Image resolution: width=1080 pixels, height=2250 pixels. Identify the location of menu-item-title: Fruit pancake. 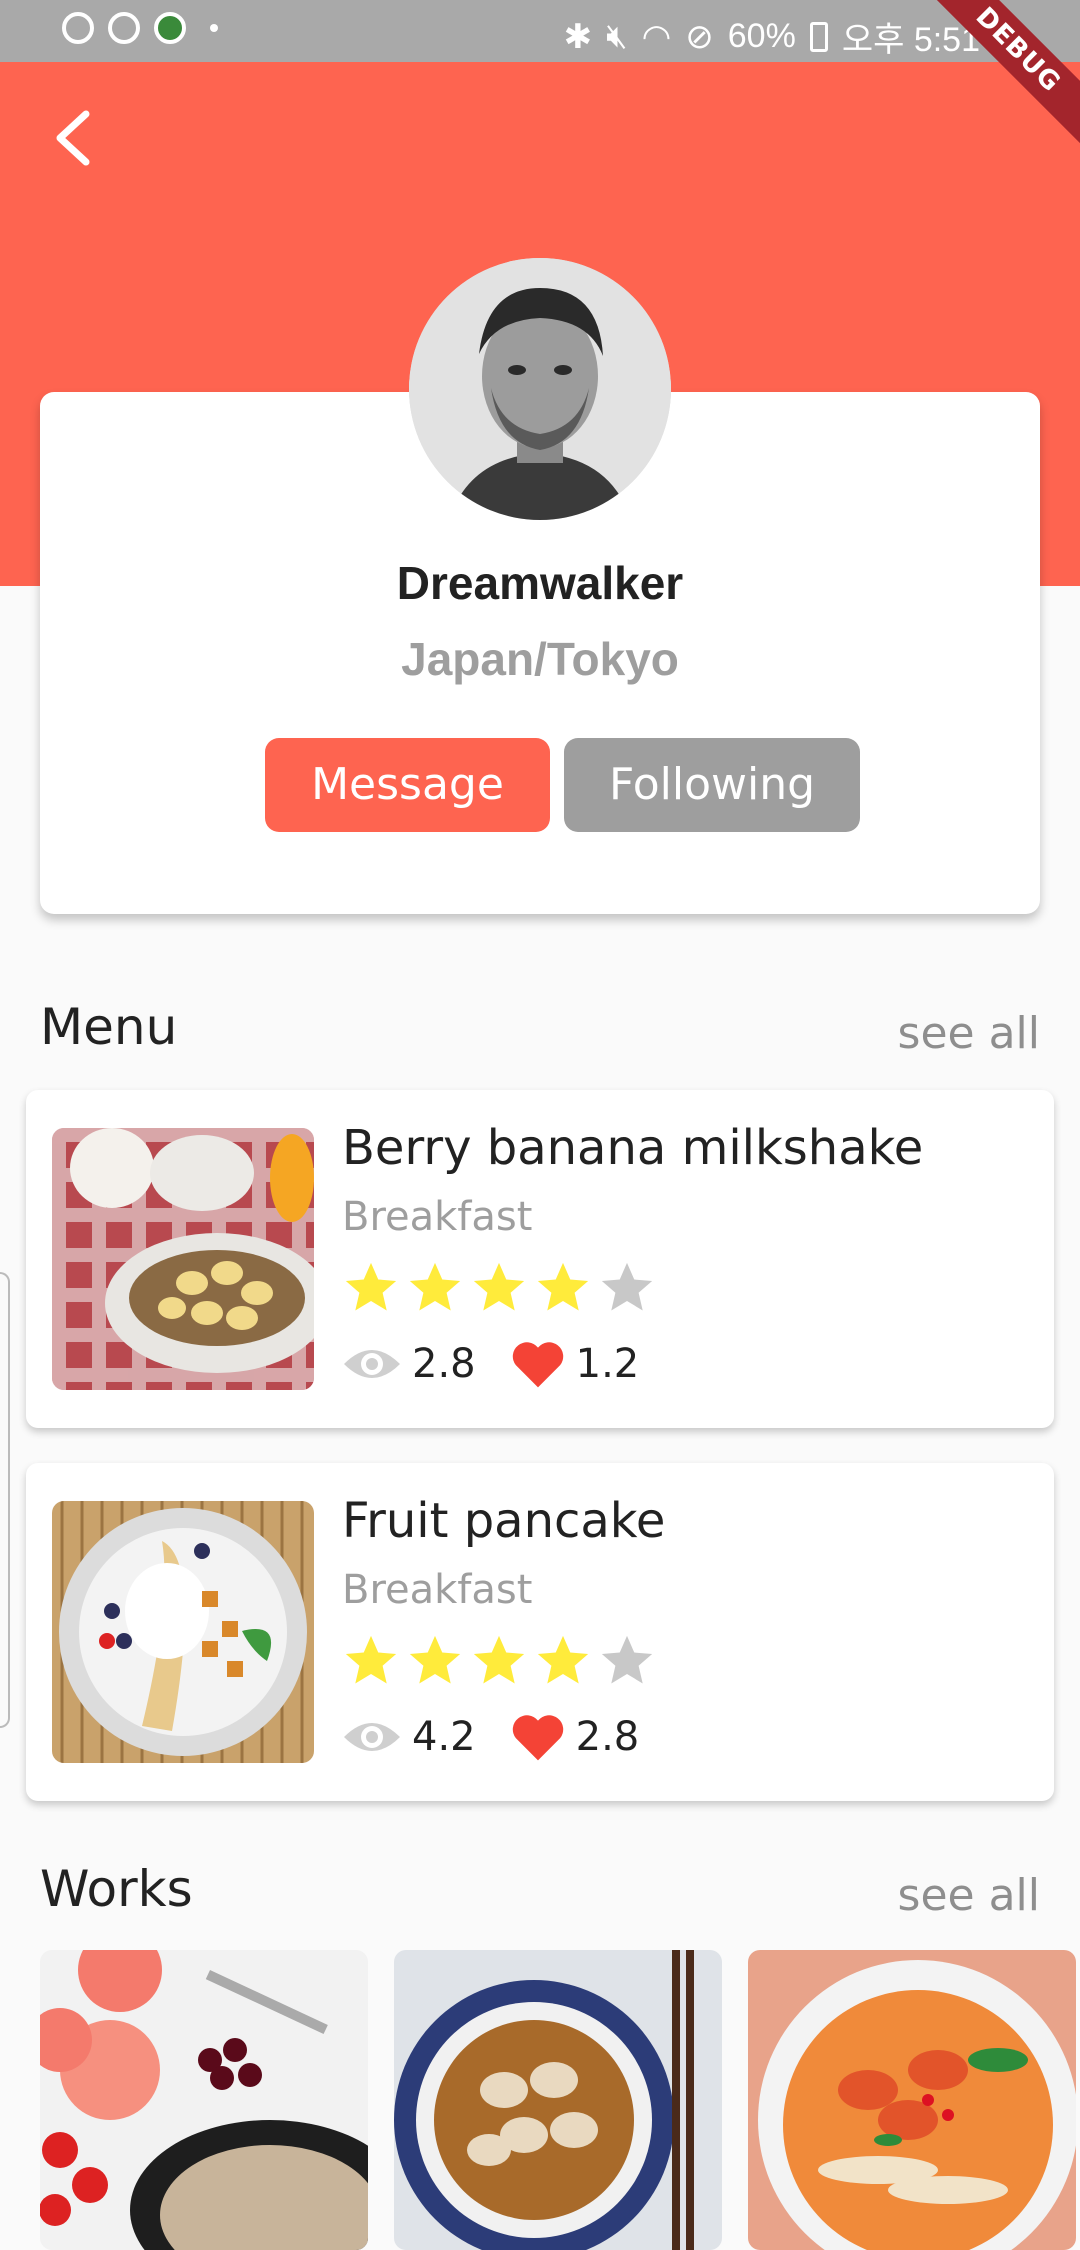
(504, 1521).